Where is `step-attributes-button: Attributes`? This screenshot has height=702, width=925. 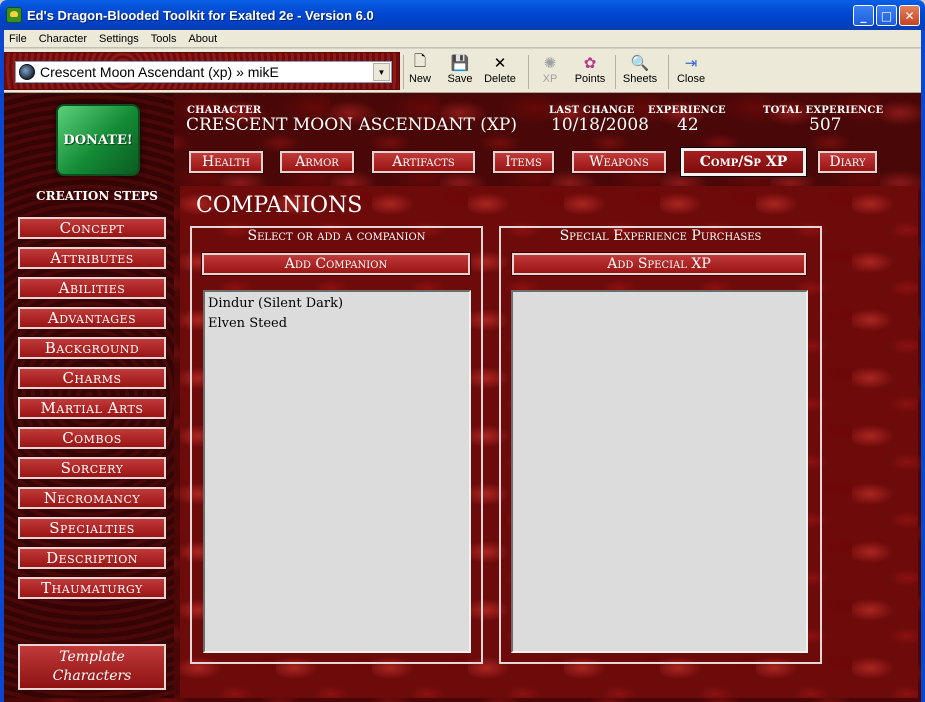 step-attributes-button: Attributes is located at coordinates (92, 258).